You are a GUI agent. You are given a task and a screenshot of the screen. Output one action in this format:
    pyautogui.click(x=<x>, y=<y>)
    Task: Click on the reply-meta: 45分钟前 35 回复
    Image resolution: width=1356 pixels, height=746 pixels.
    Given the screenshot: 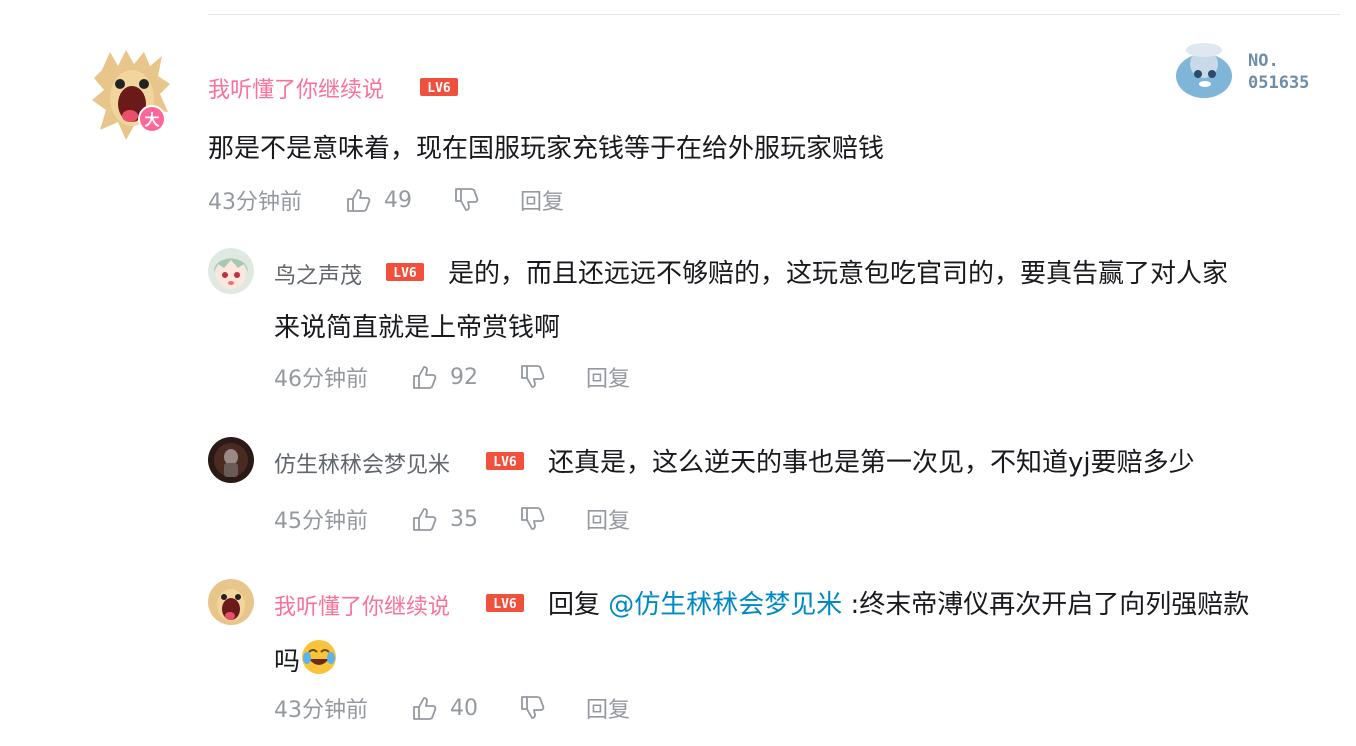 What is the action you would take?
    pyautogui.click(x=452, y=519)
    